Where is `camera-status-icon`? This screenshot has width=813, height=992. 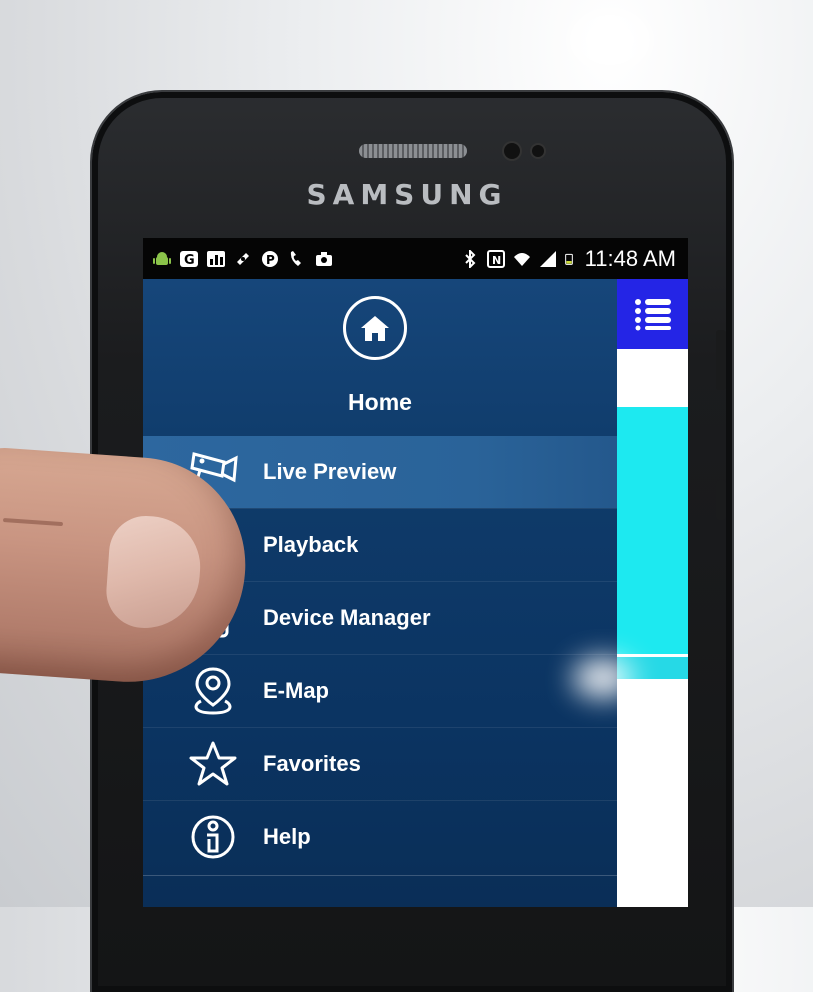 camera-status-icon is located at coordinates (324, 258).